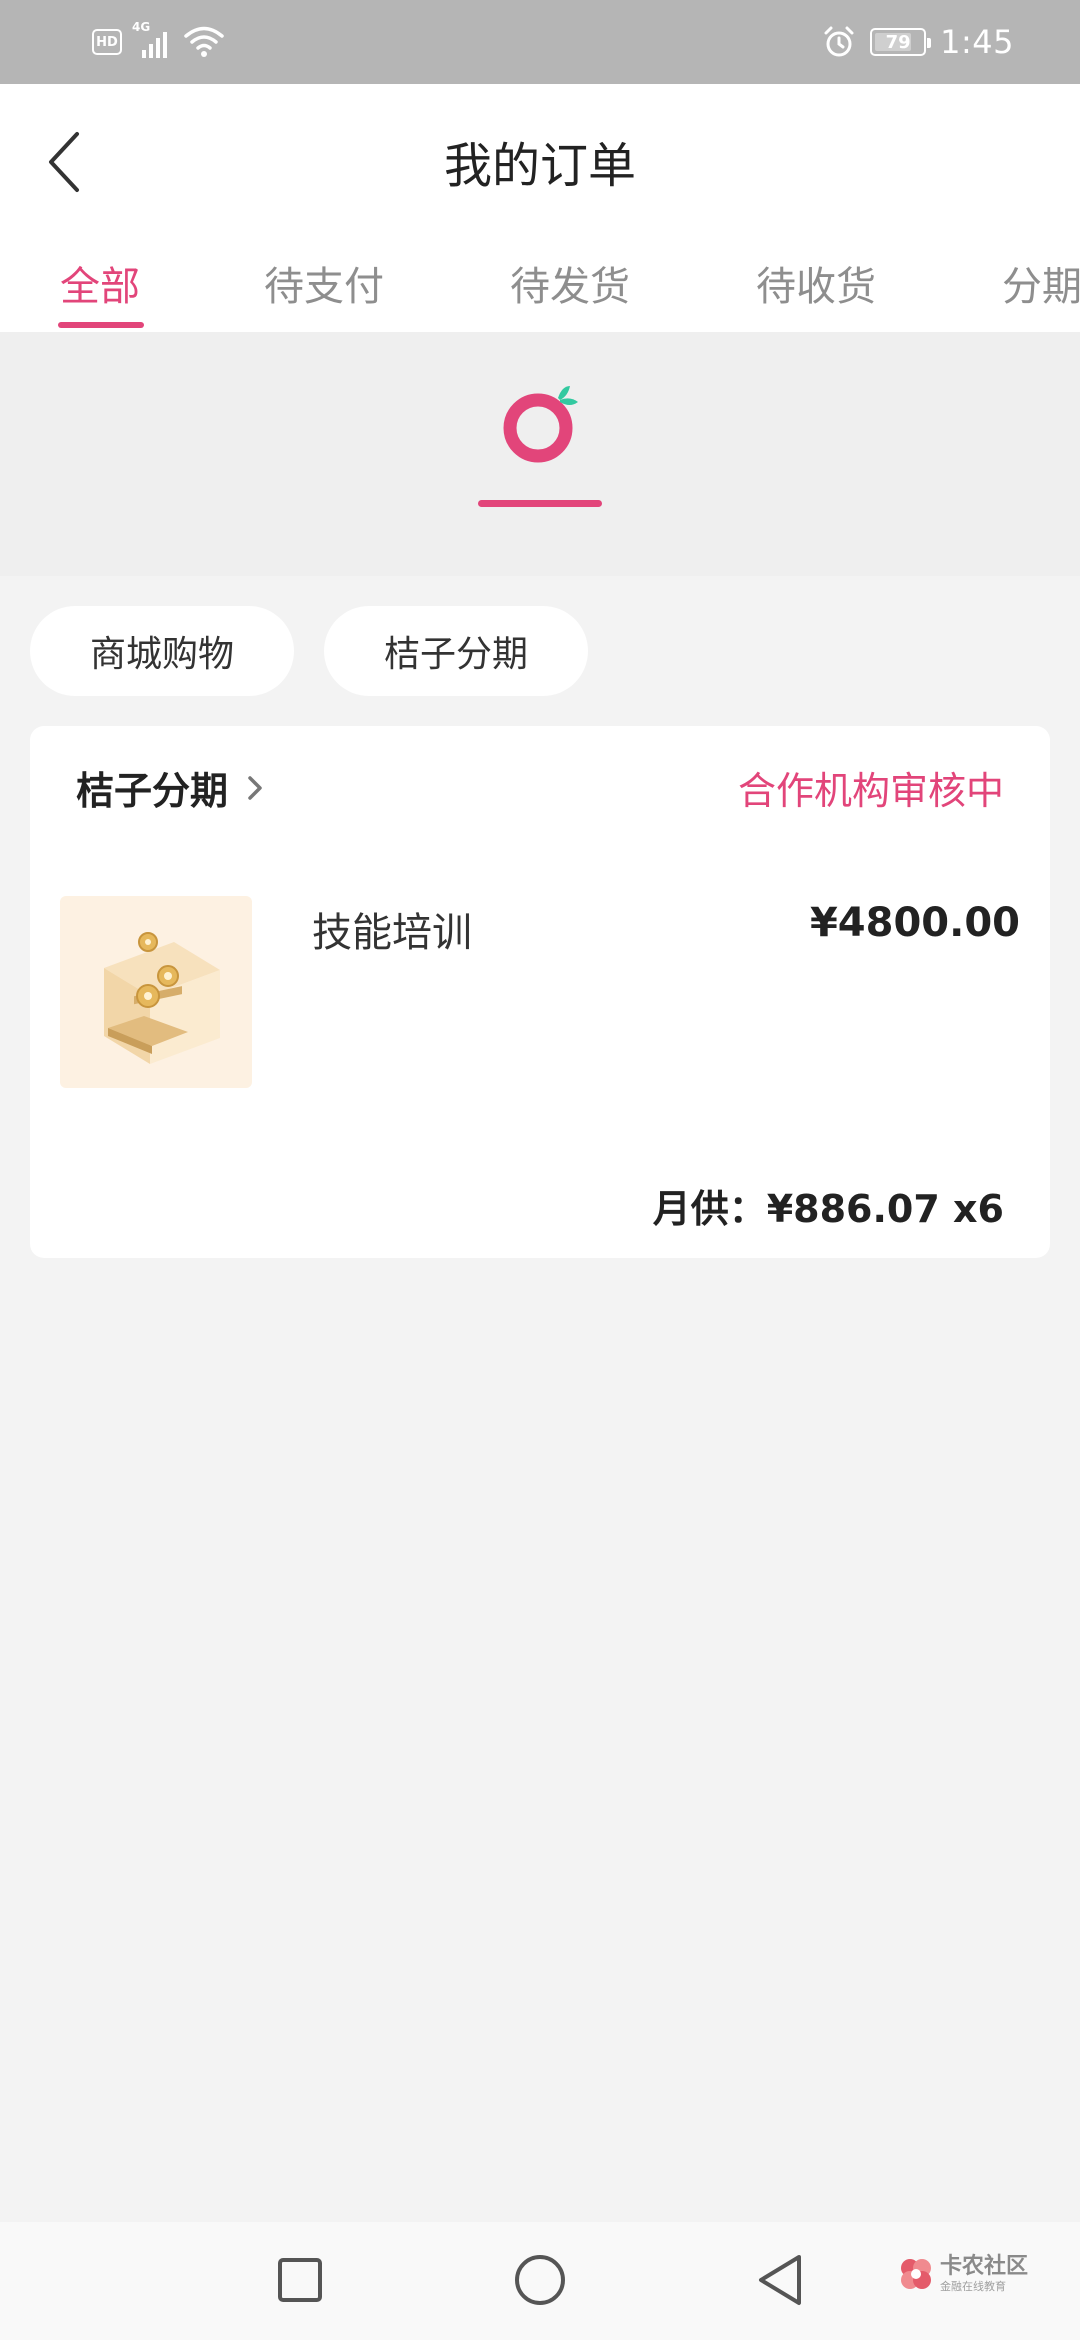 The height and width of the screenshot is (2340, 1080). Describe the element at coordinates (898, 42) in the screenshot. I see `battery-level: 79` at that location.